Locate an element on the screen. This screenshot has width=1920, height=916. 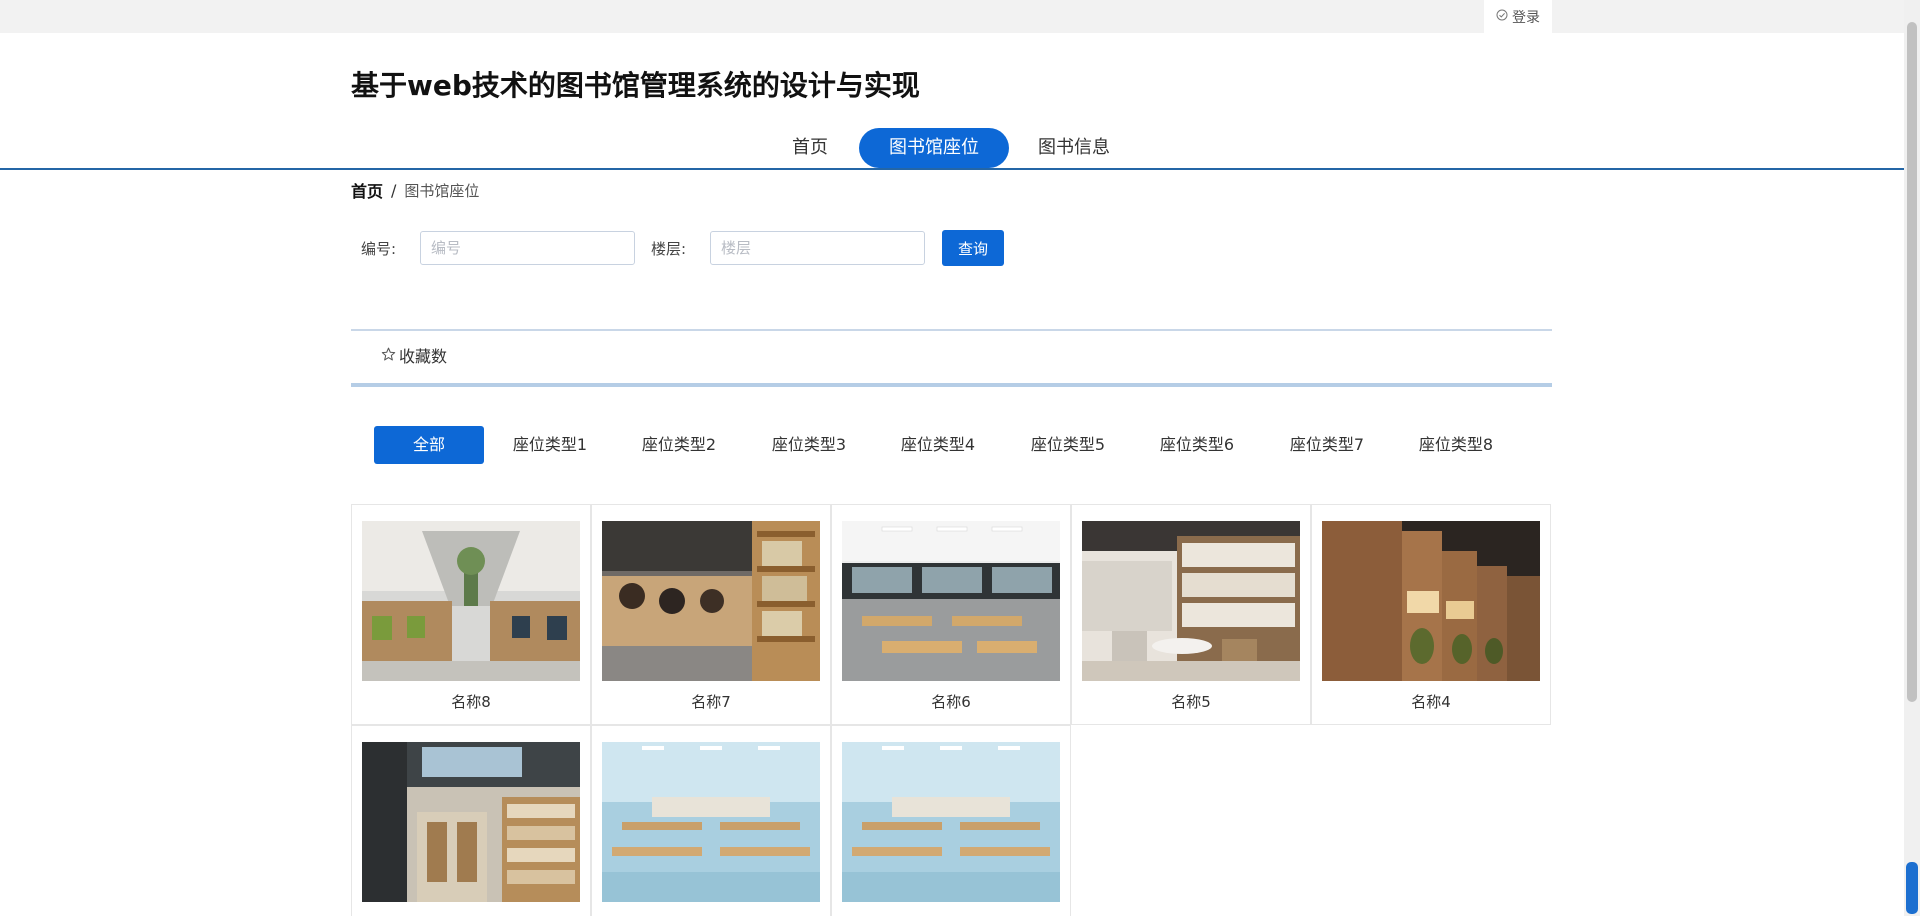
category-seat-type-1: 座位类型1 is located at coordinates (550, 445).